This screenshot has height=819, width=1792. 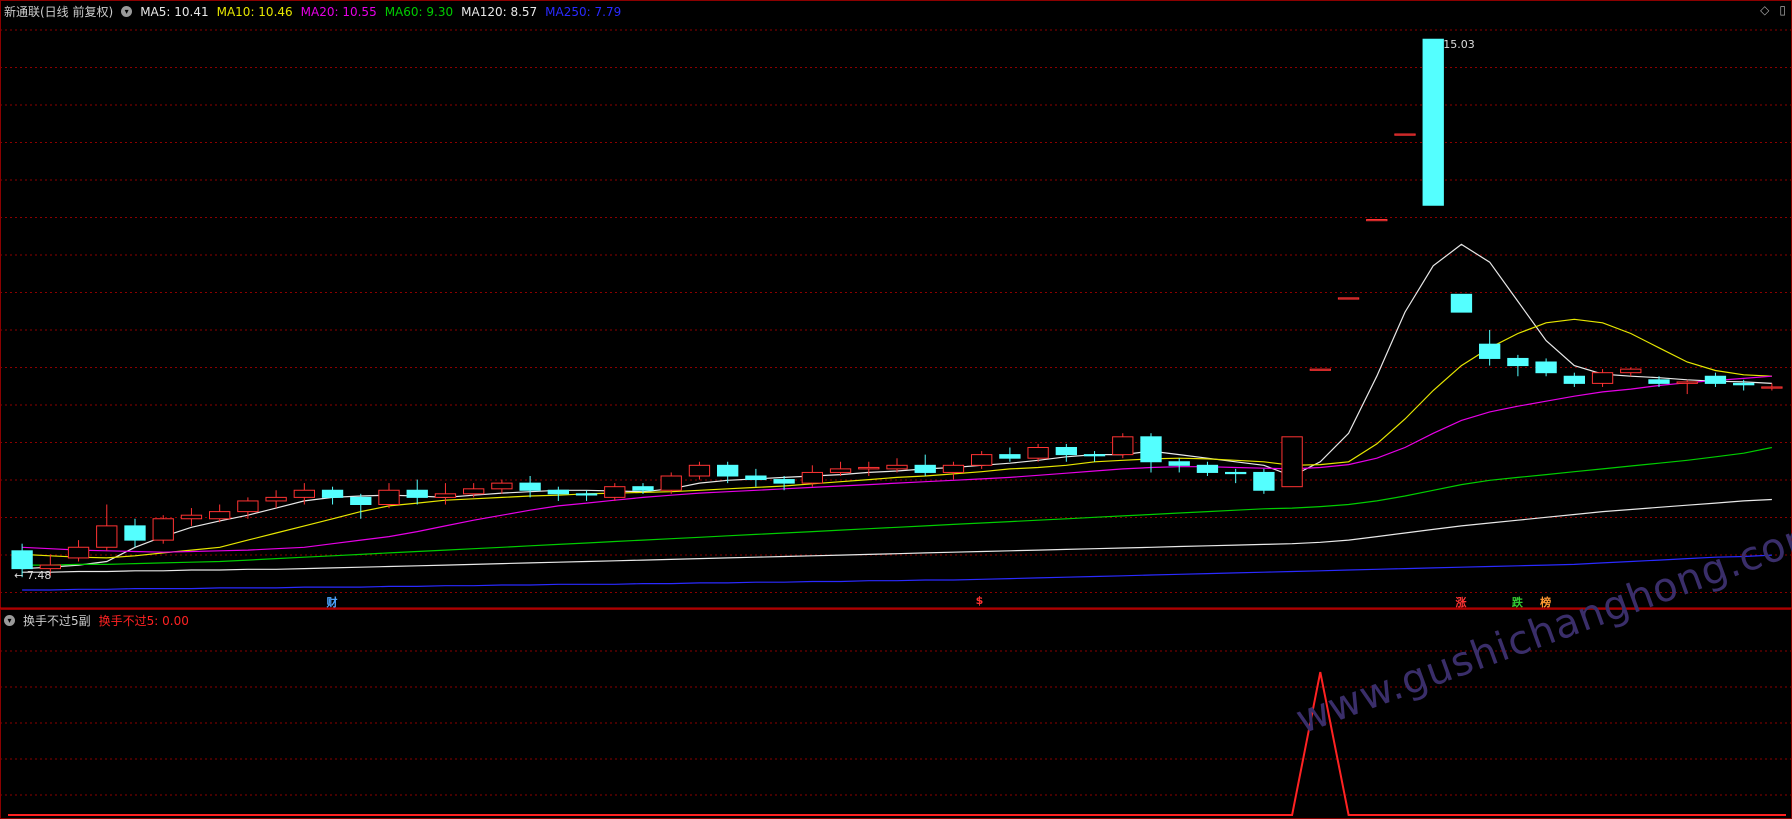 I want to click on event-marker: 财, so click(x=332, y=602).